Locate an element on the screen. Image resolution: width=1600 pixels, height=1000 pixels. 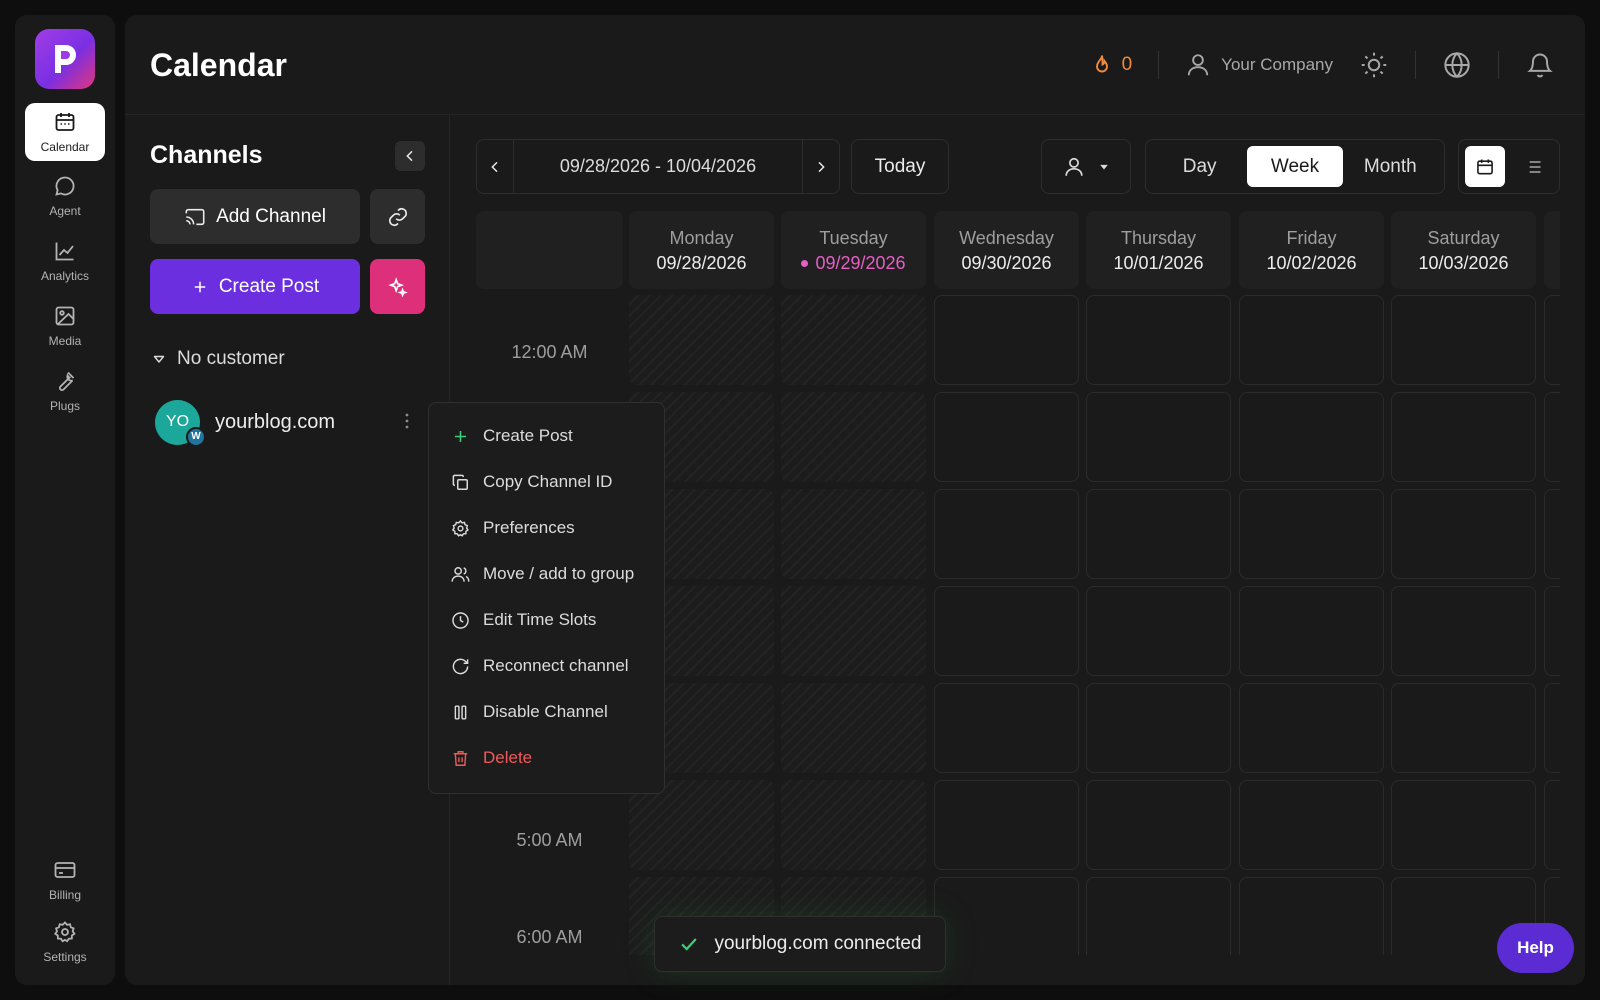
bell-icon is located at coordinates (1540, 65).